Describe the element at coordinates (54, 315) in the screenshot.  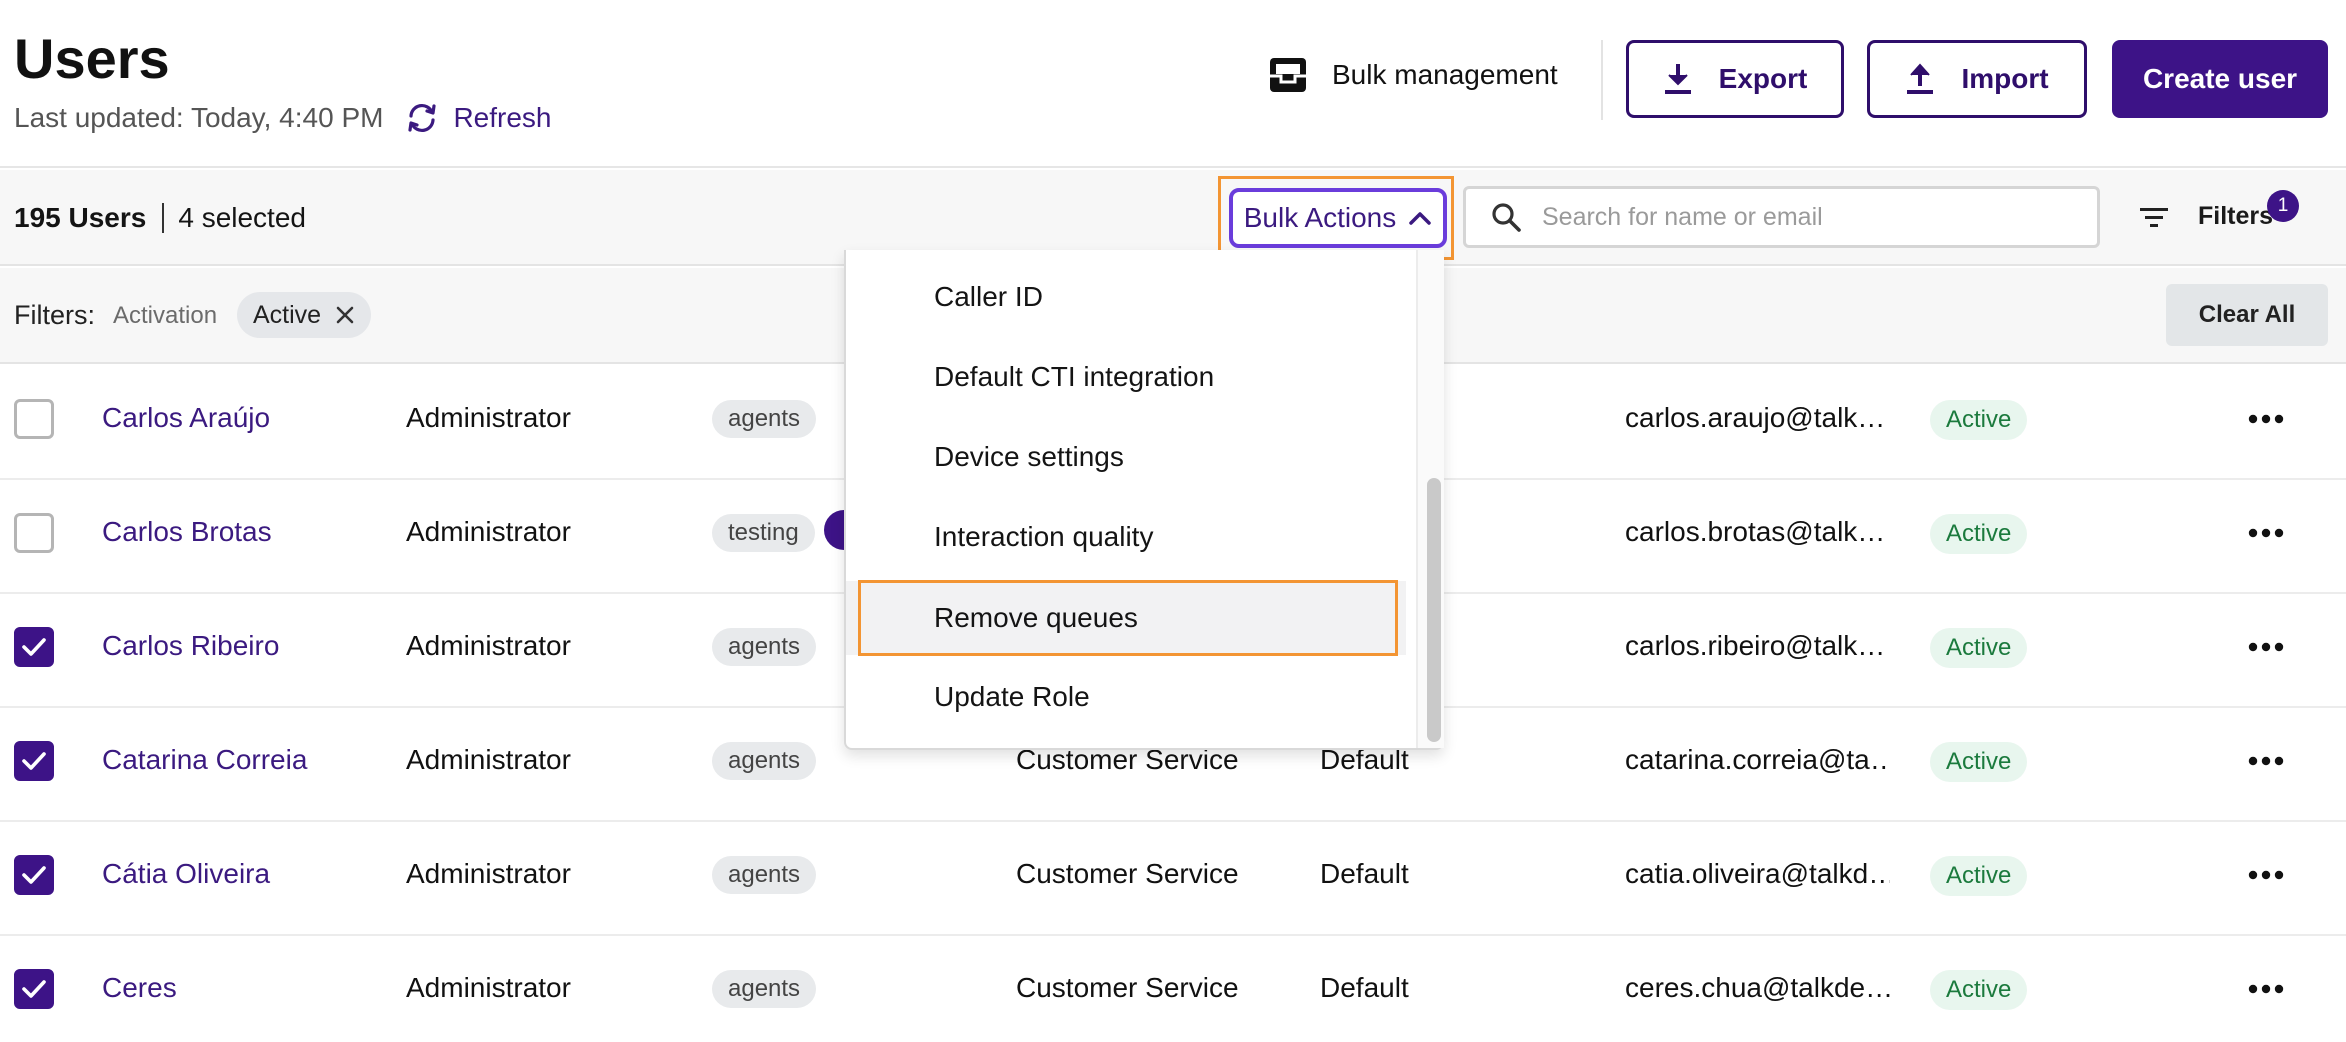
I see `active-filters-label: Filters:` at that location.